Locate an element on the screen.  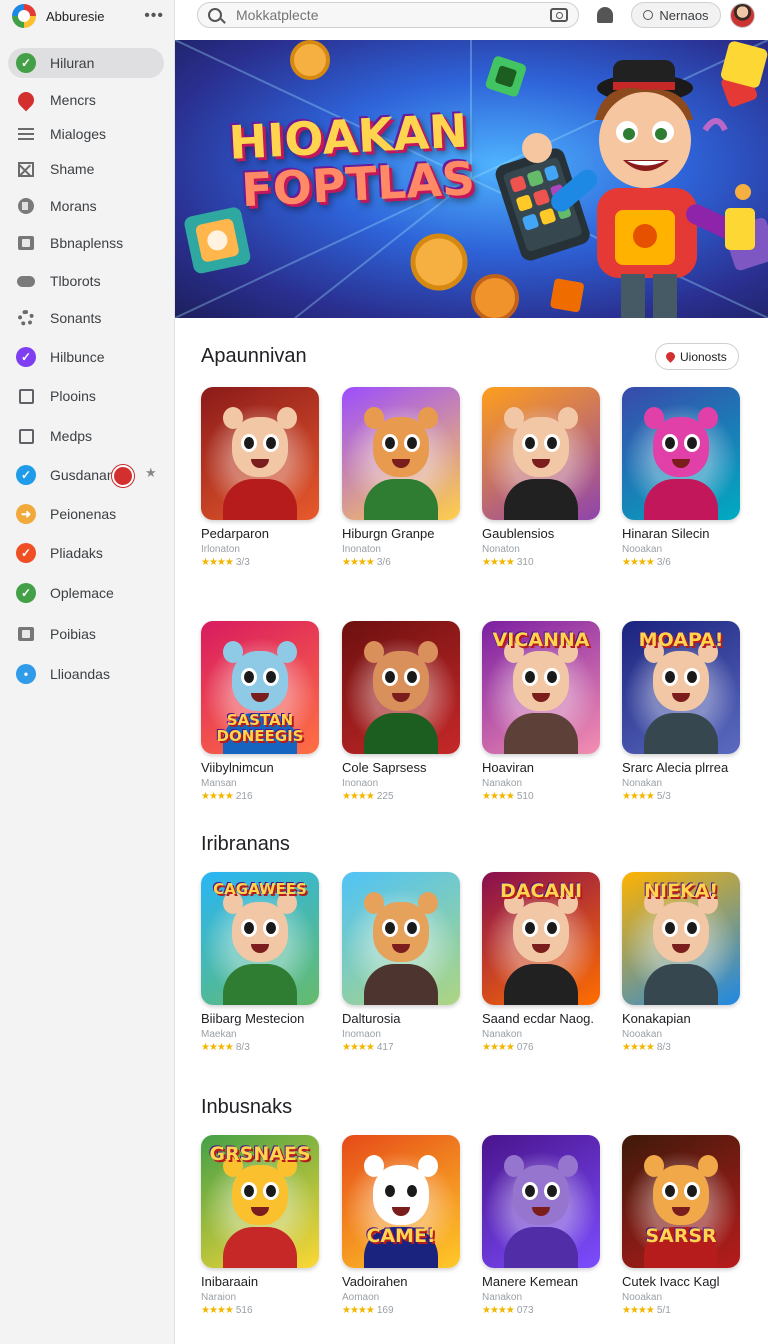
game-title: Saand ecdar Naog. is located at coordinates (541, 1018).